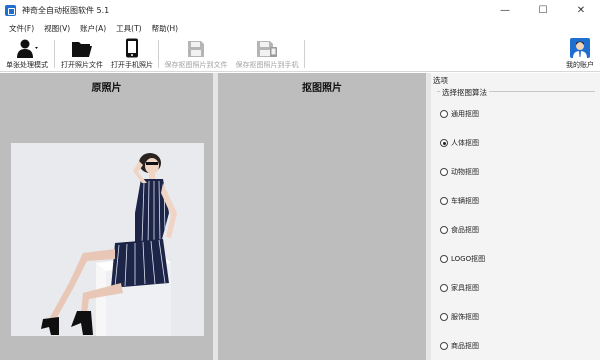 The width and height of the screenshot is (600, 360). What do you see at coordinates (322, 88) in the screenshot?
I see `cutout-photo-title: 抠图照片` at bounding box center [322, 88].